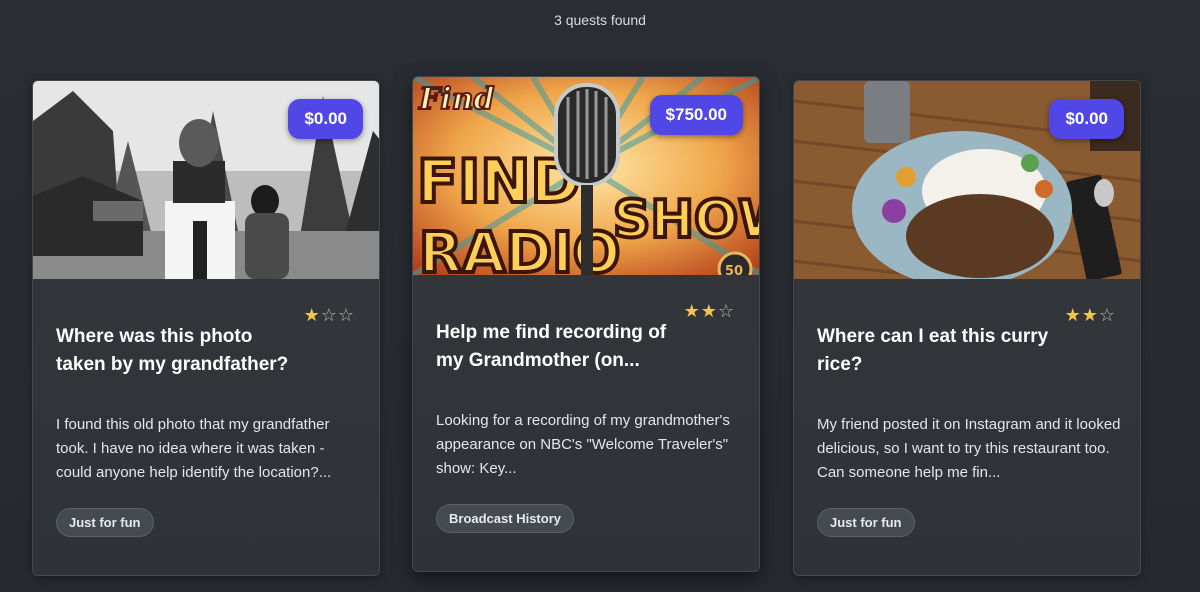  I want to click on poster-text-show: SHOW, so click(686, 220).